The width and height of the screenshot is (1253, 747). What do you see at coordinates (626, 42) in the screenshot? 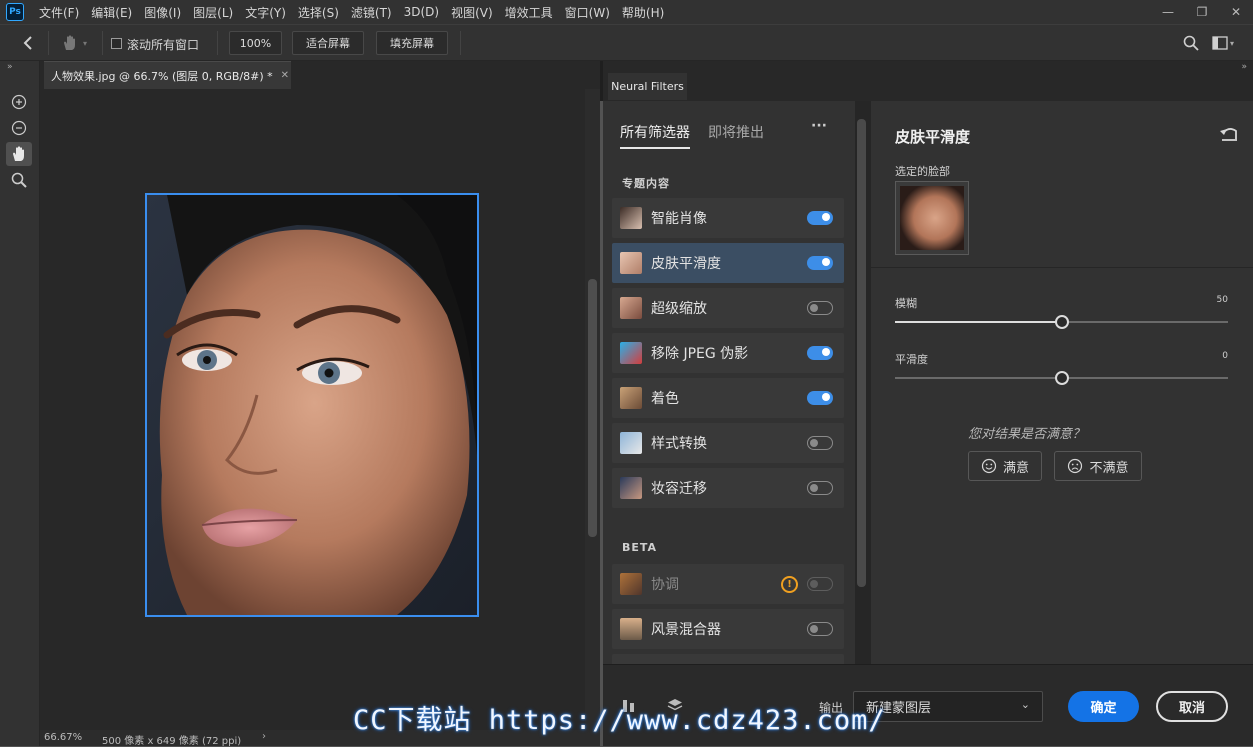
I see `options-bar: ▾ 滚动所有窗口 100% 适合屏幕 填充屏幕 ▾` at bounding box center [626, 42].